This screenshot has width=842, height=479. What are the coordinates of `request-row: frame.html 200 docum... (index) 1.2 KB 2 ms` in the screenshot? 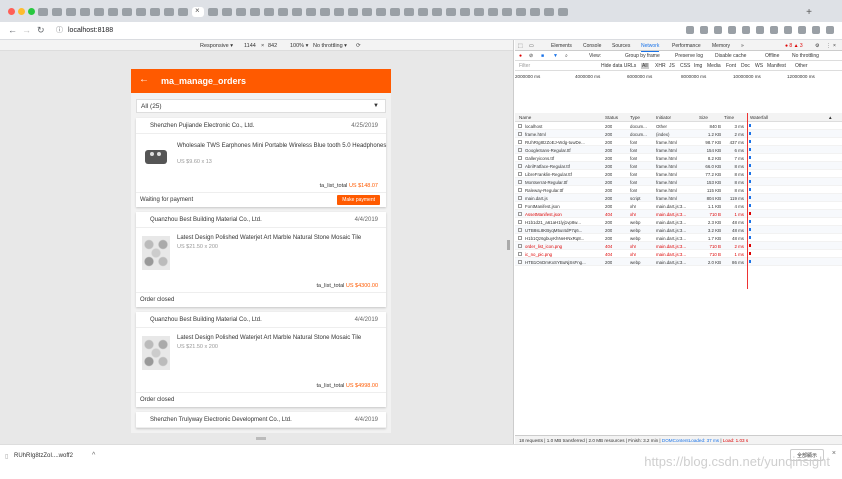 It's located at (678, 134).